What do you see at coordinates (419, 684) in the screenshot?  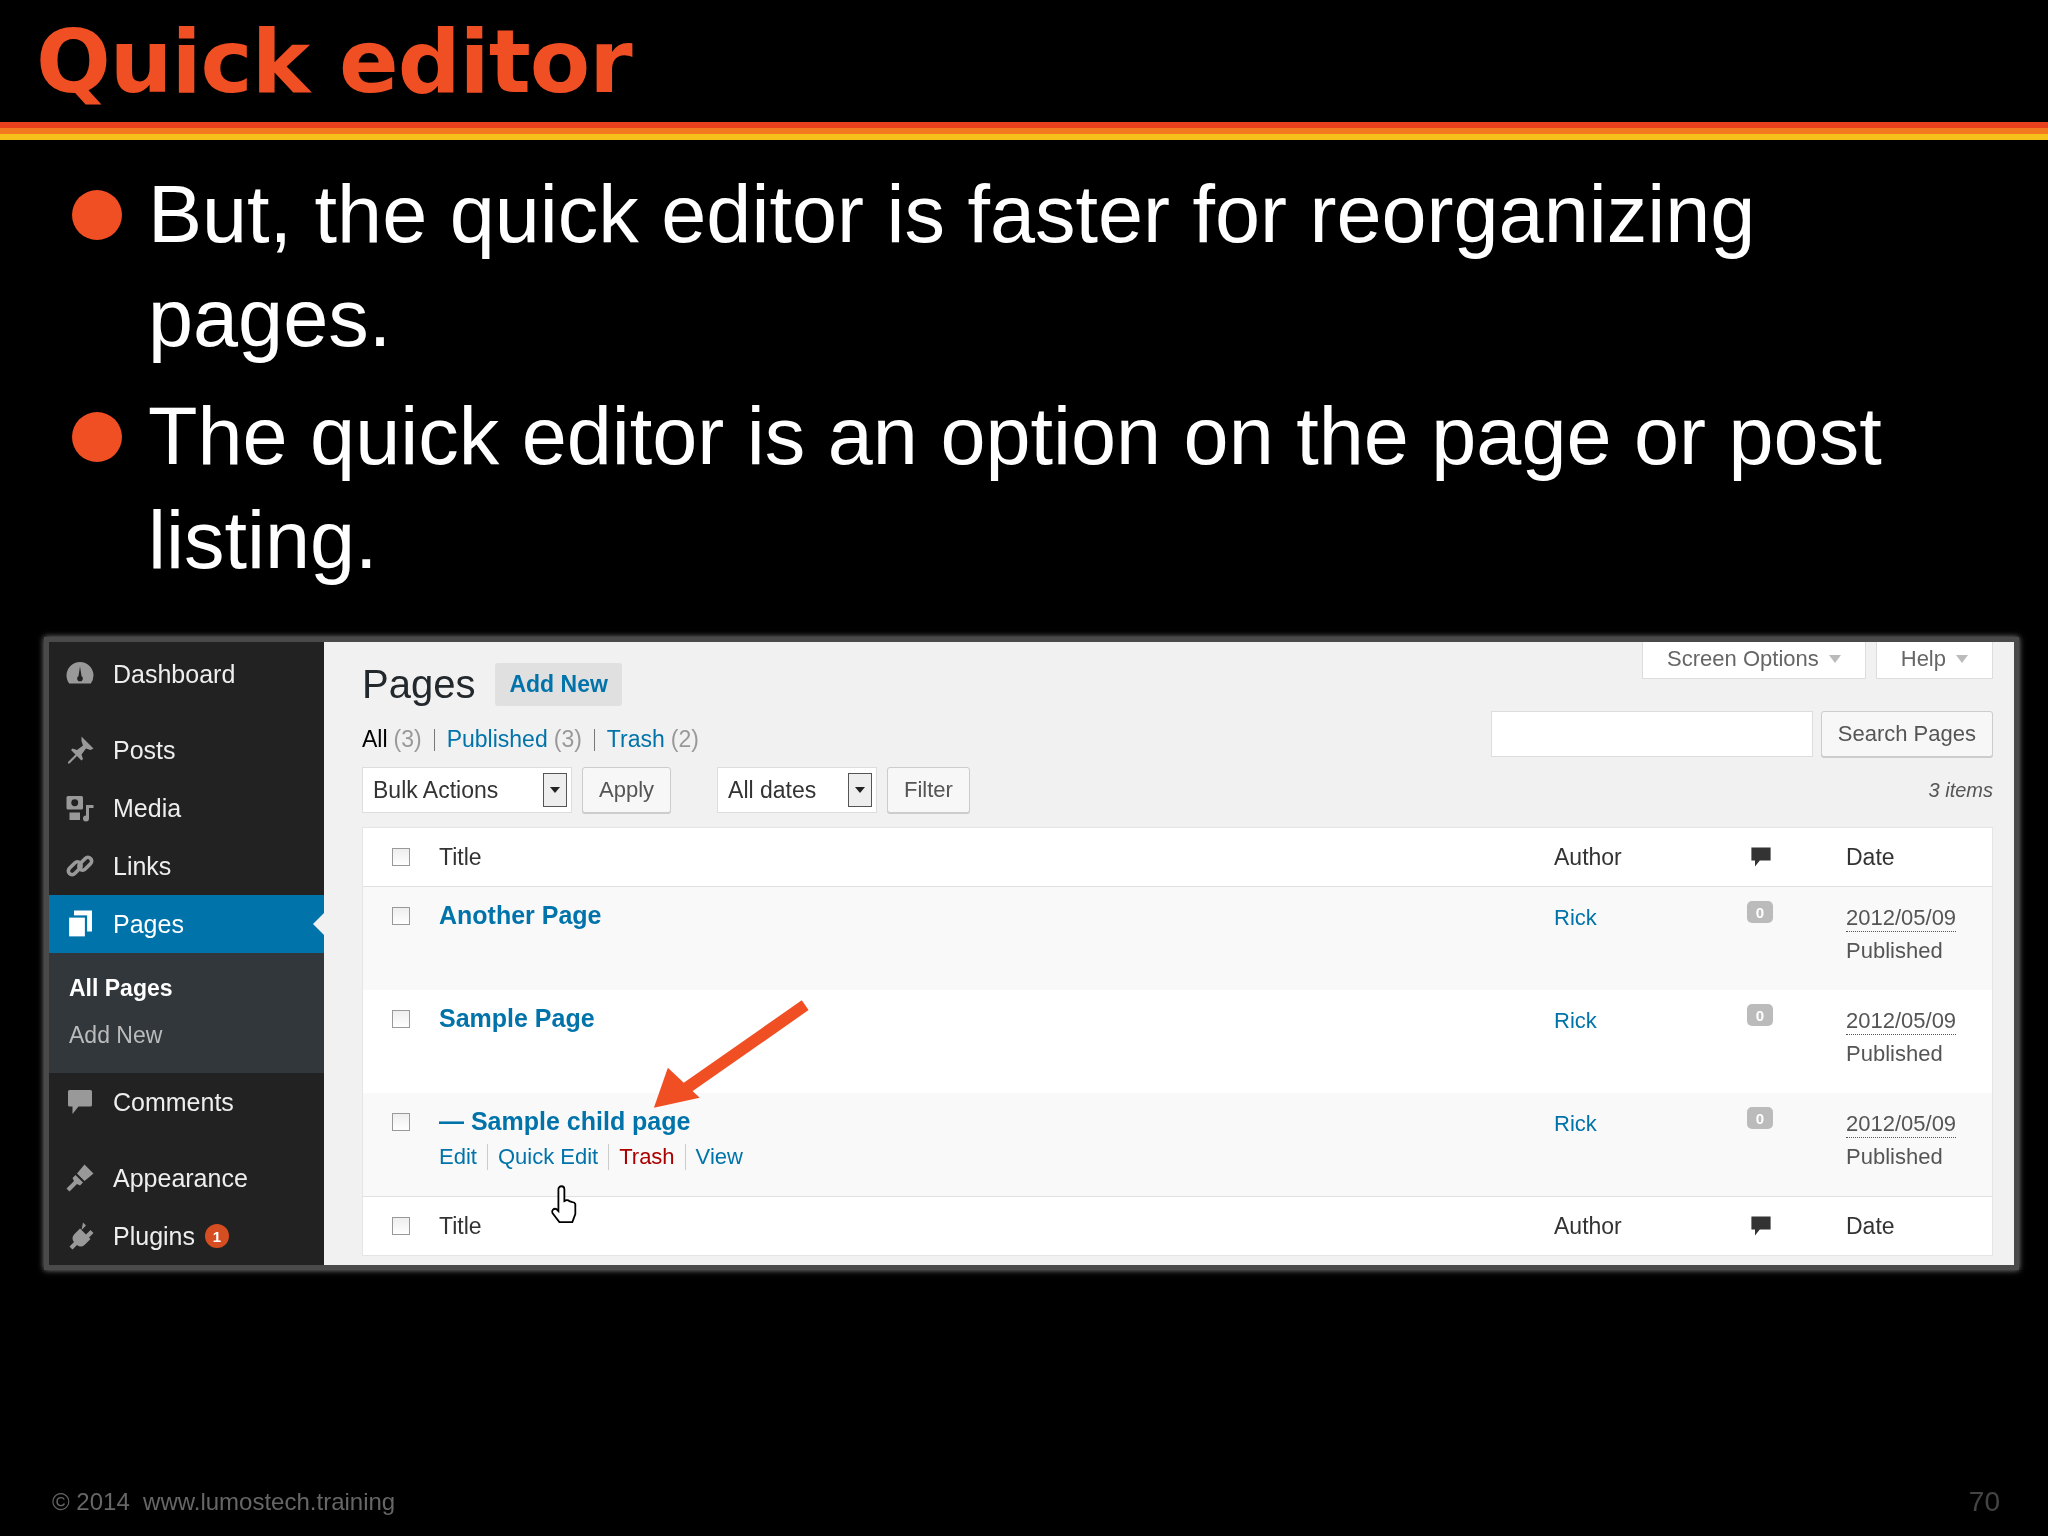 I see `page-heading: Pages` at bounding box center [419, 684].